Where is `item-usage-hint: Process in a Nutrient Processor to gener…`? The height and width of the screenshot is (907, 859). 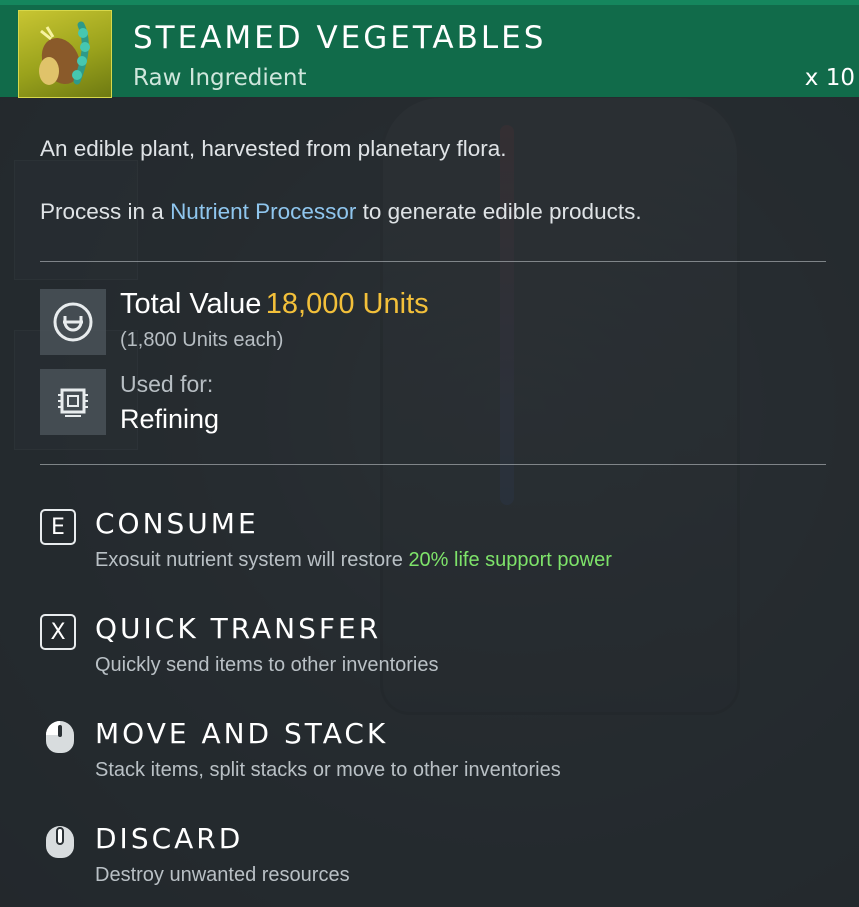
item-usage-hint: Process in a Nutrient Processor to gener… is located at coordinates (341, 212).